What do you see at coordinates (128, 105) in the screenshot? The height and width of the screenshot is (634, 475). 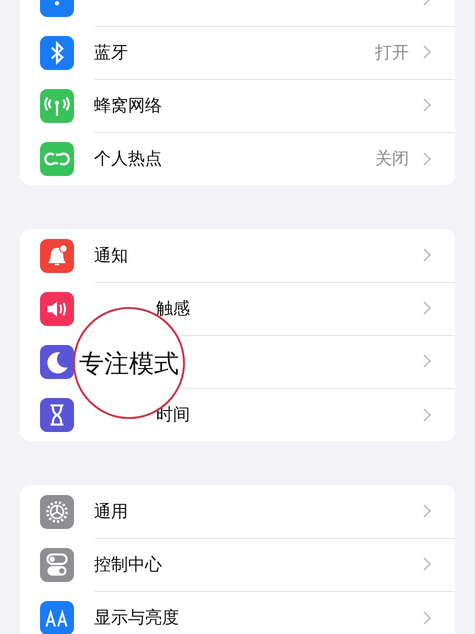 I see `setting-label: 蜂窝网络` at bounding box center [128, 105].